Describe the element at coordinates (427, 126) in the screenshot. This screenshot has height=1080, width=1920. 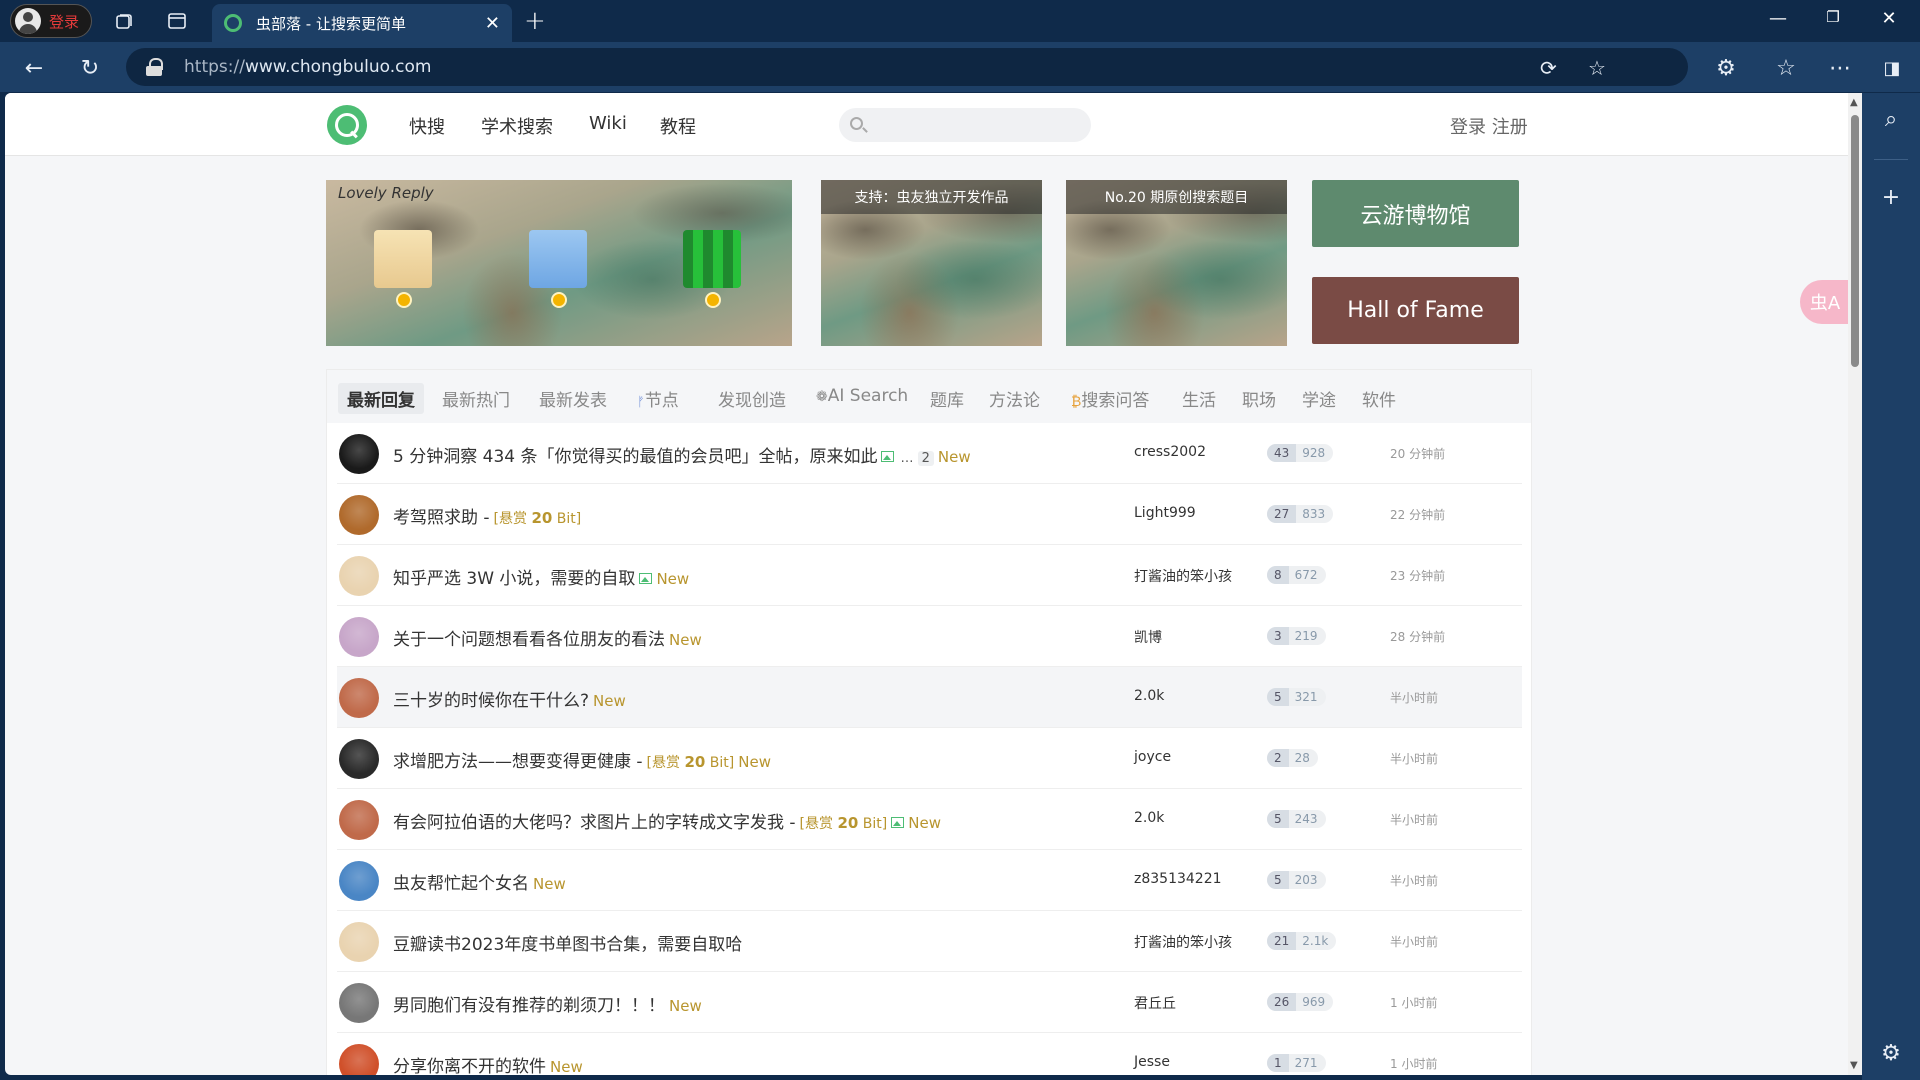
I see `menu-kuaisou: 快搜` at that location.